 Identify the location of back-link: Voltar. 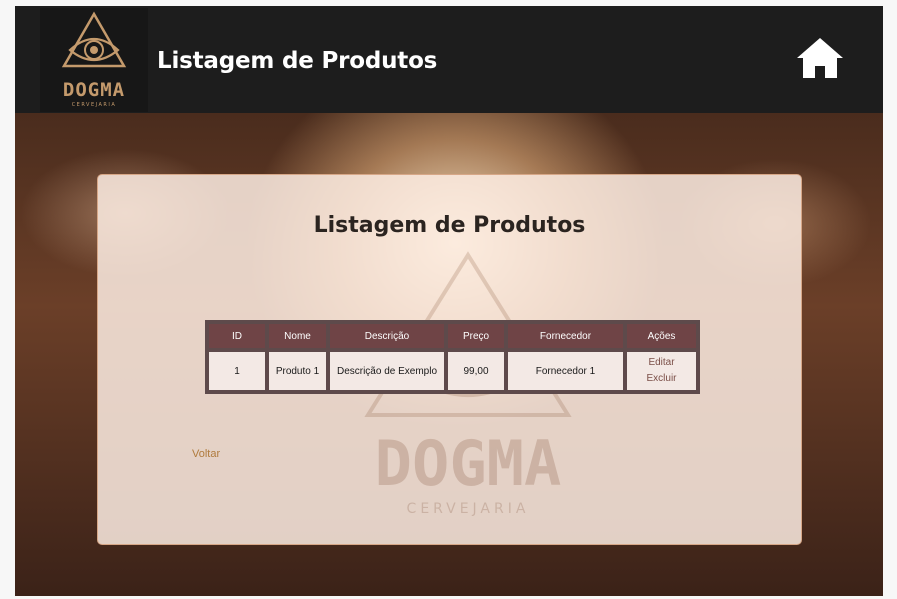
(206, 454).